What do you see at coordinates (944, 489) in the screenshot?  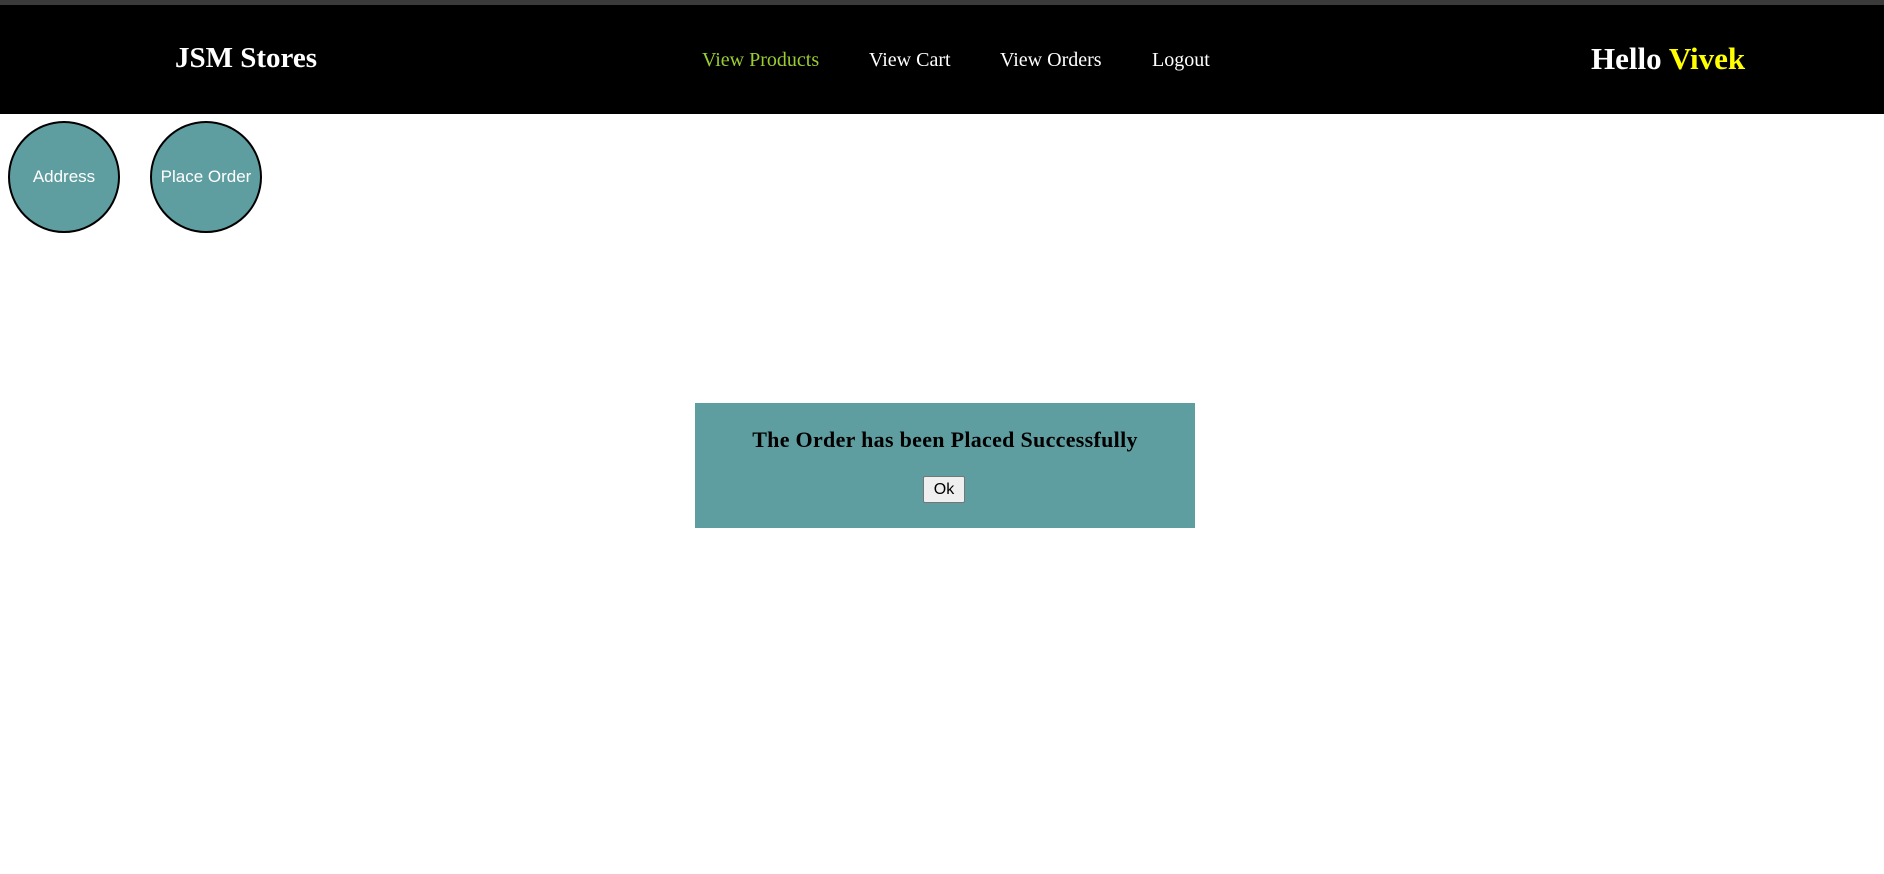 I see `ok-button: Ok` at bounding box center [944, 489].